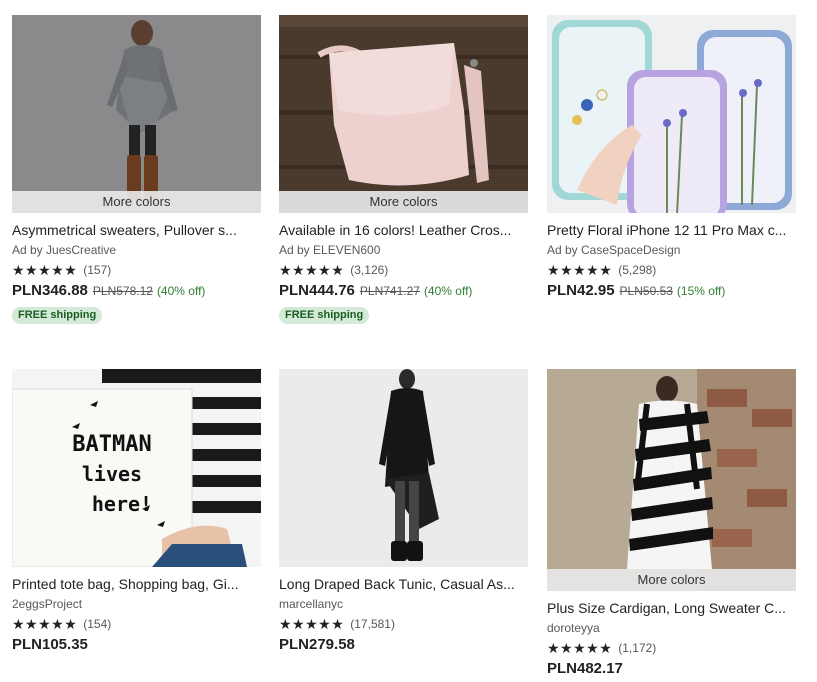 This screenshot has width=817, height=682. What do you see at coordinates (311, 604) in the screenshot?
I see `listing-seller: marcellanyc` at bounding box center [311, 604].